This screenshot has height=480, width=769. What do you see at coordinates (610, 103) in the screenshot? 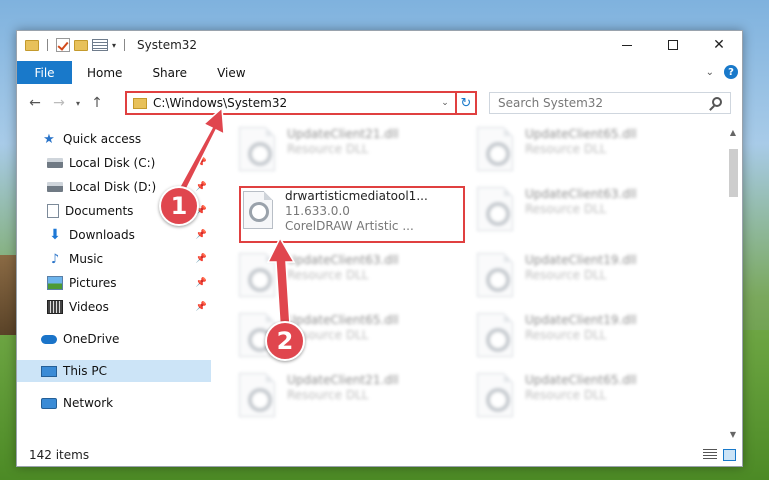
I see `search-box: Search System32` at bounding box center [610, 103].